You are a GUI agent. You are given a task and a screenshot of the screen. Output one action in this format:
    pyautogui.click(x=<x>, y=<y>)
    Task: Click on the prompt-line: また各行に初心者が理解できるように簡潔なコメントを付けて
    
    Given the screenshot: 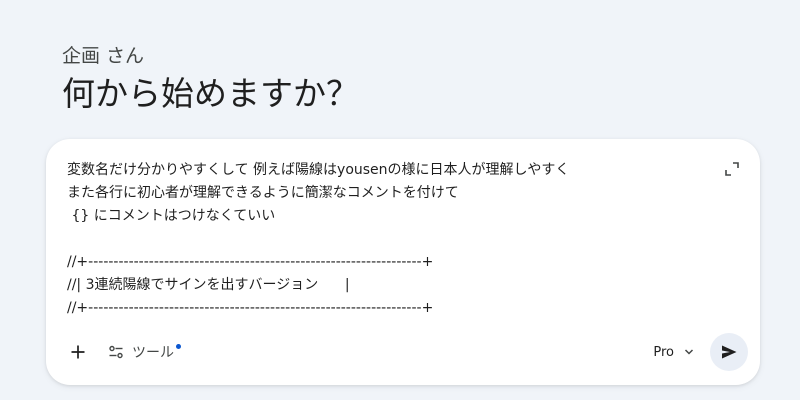 What is the action you would take?
    pyautogui.click(x=263, y=193)
    